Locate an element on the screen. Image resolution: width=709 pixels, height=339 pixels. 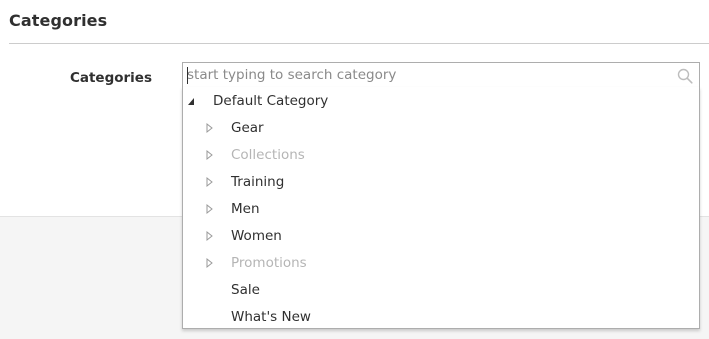
tree-node-label: Gear is located at coordinates (247, 128).